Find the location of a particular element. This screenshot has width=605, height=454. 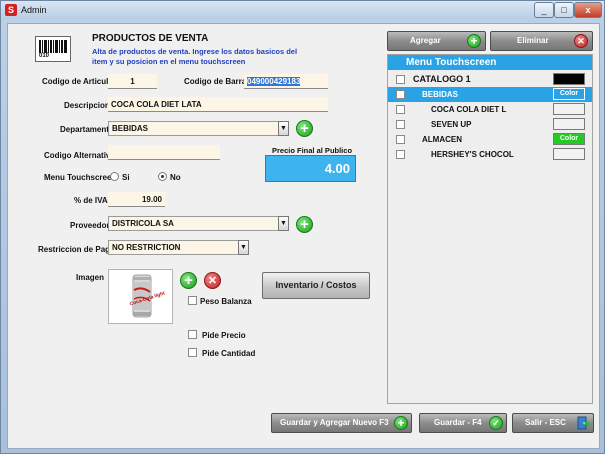

window-title: Admin is located at coordinates (34, 10).